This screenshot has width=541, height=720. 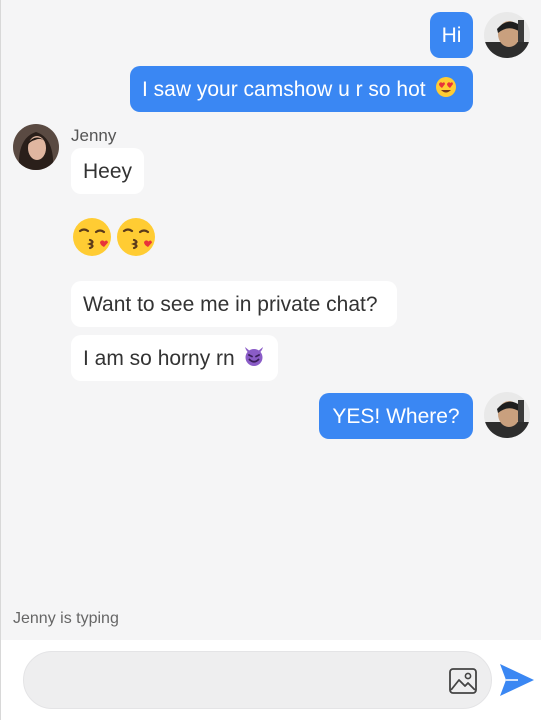 I want to click on message-input, so click(x=246, y=681).